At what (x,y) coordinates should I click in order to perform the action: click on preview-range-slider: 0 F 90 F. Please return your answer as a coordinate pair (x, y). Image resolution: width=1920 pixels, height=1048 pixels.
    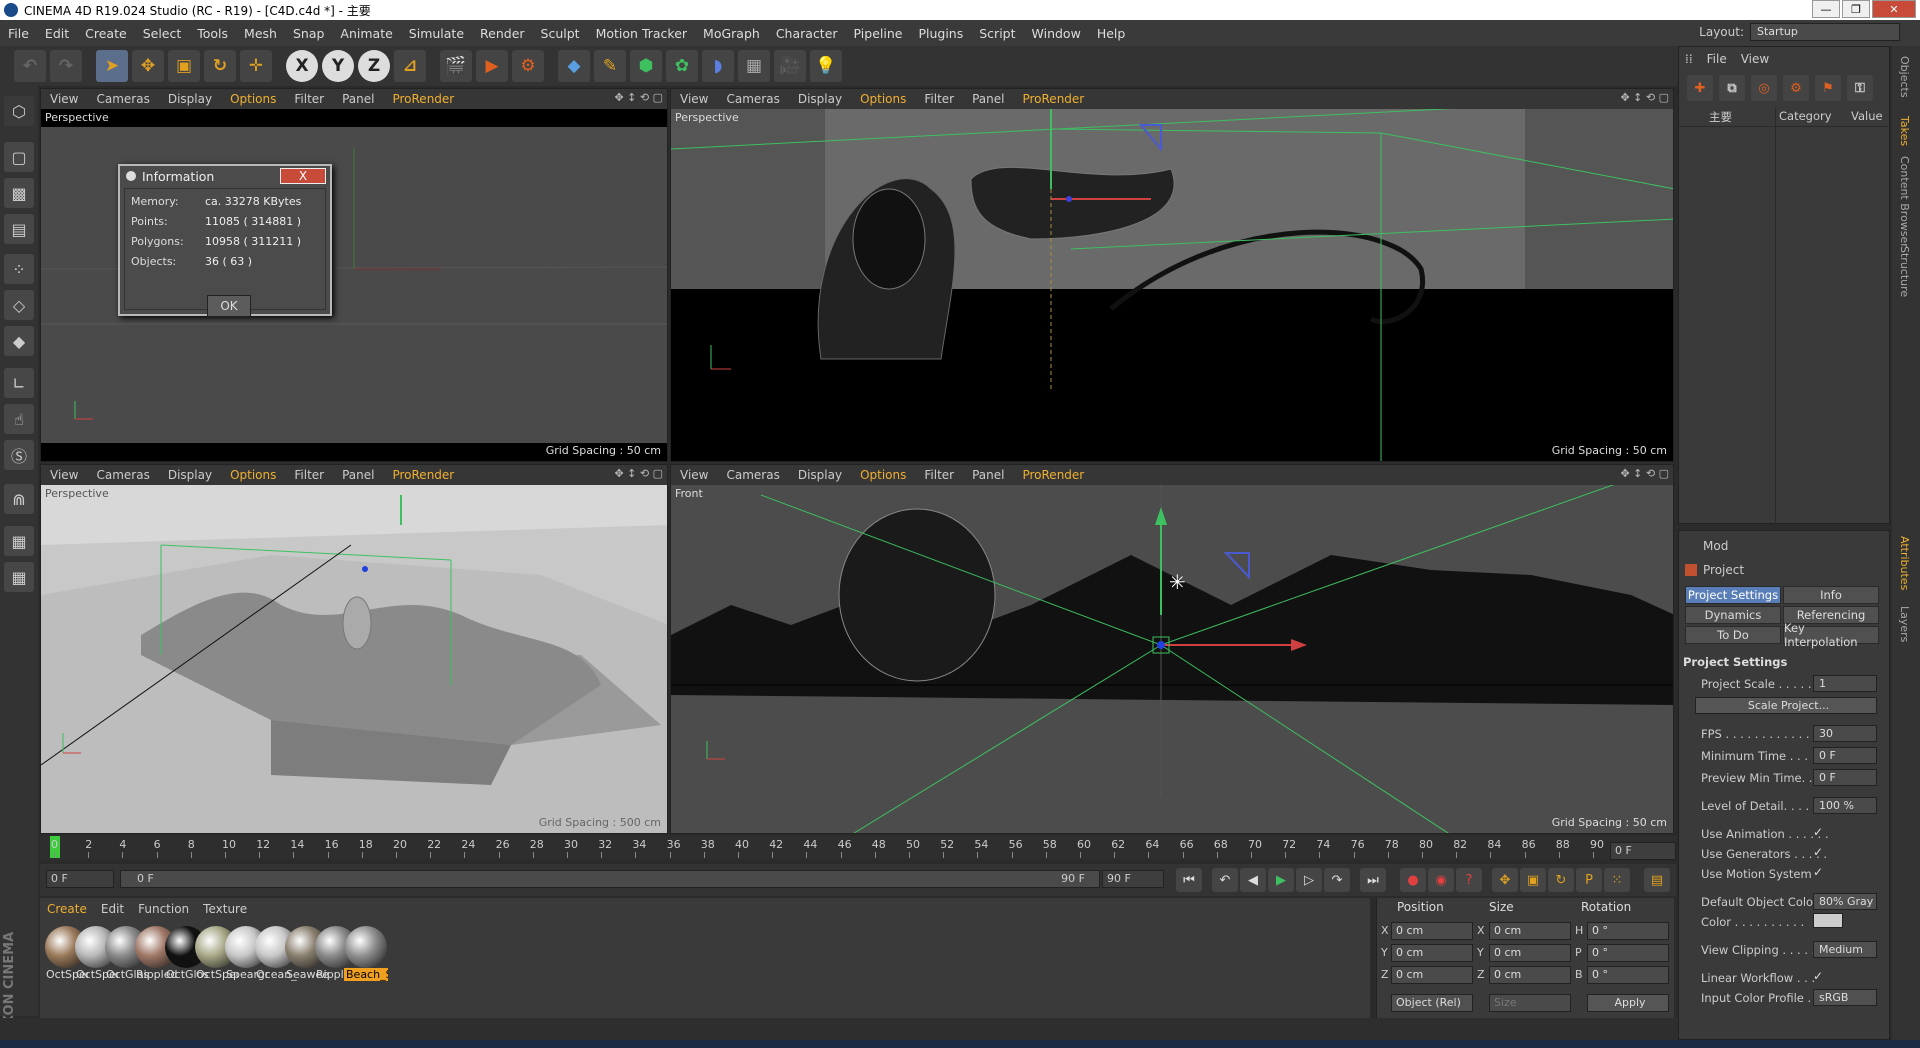
    Looking at the image, I should click on (610, 879).